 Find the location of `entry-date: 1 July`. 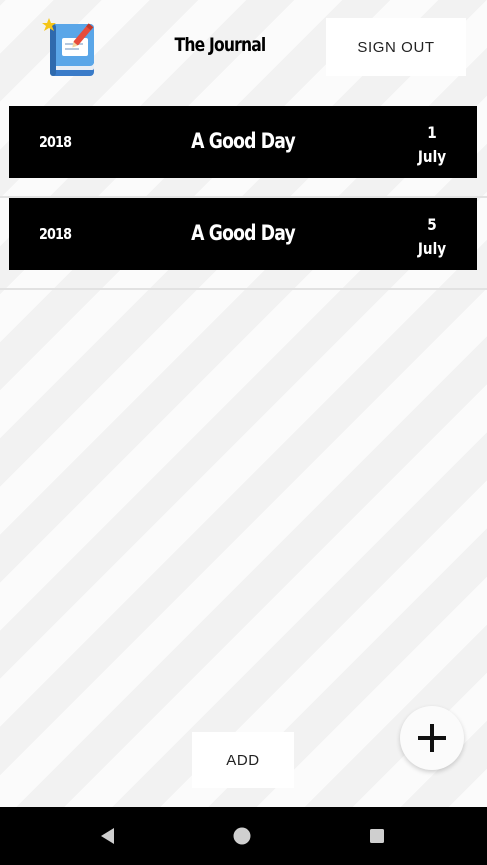

entry-date: 1 July is located at coordinates (432, 145).